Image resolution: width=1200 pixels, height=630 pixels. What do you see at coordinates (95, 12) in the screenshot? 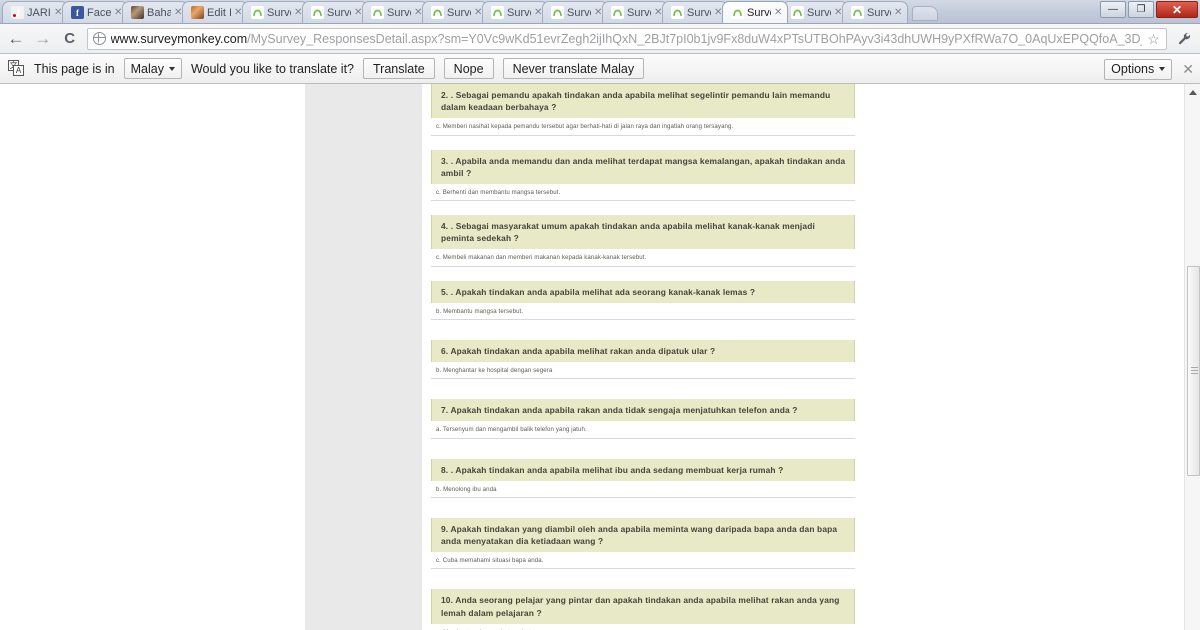
I see `browser-tab: fFacel✕` at bounding box center [95, 12].